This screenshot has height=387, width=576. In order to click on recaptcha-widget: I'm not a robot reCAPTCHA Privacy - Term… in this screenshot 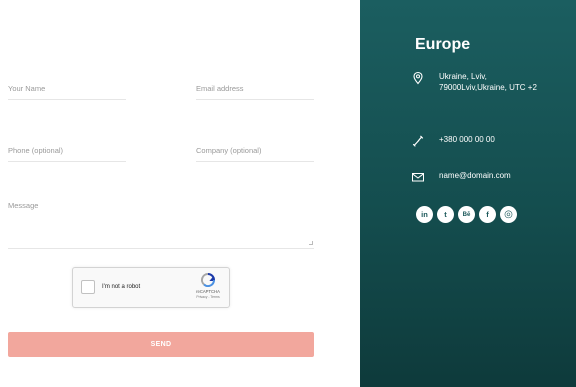, I will do `click(151, 287)`.